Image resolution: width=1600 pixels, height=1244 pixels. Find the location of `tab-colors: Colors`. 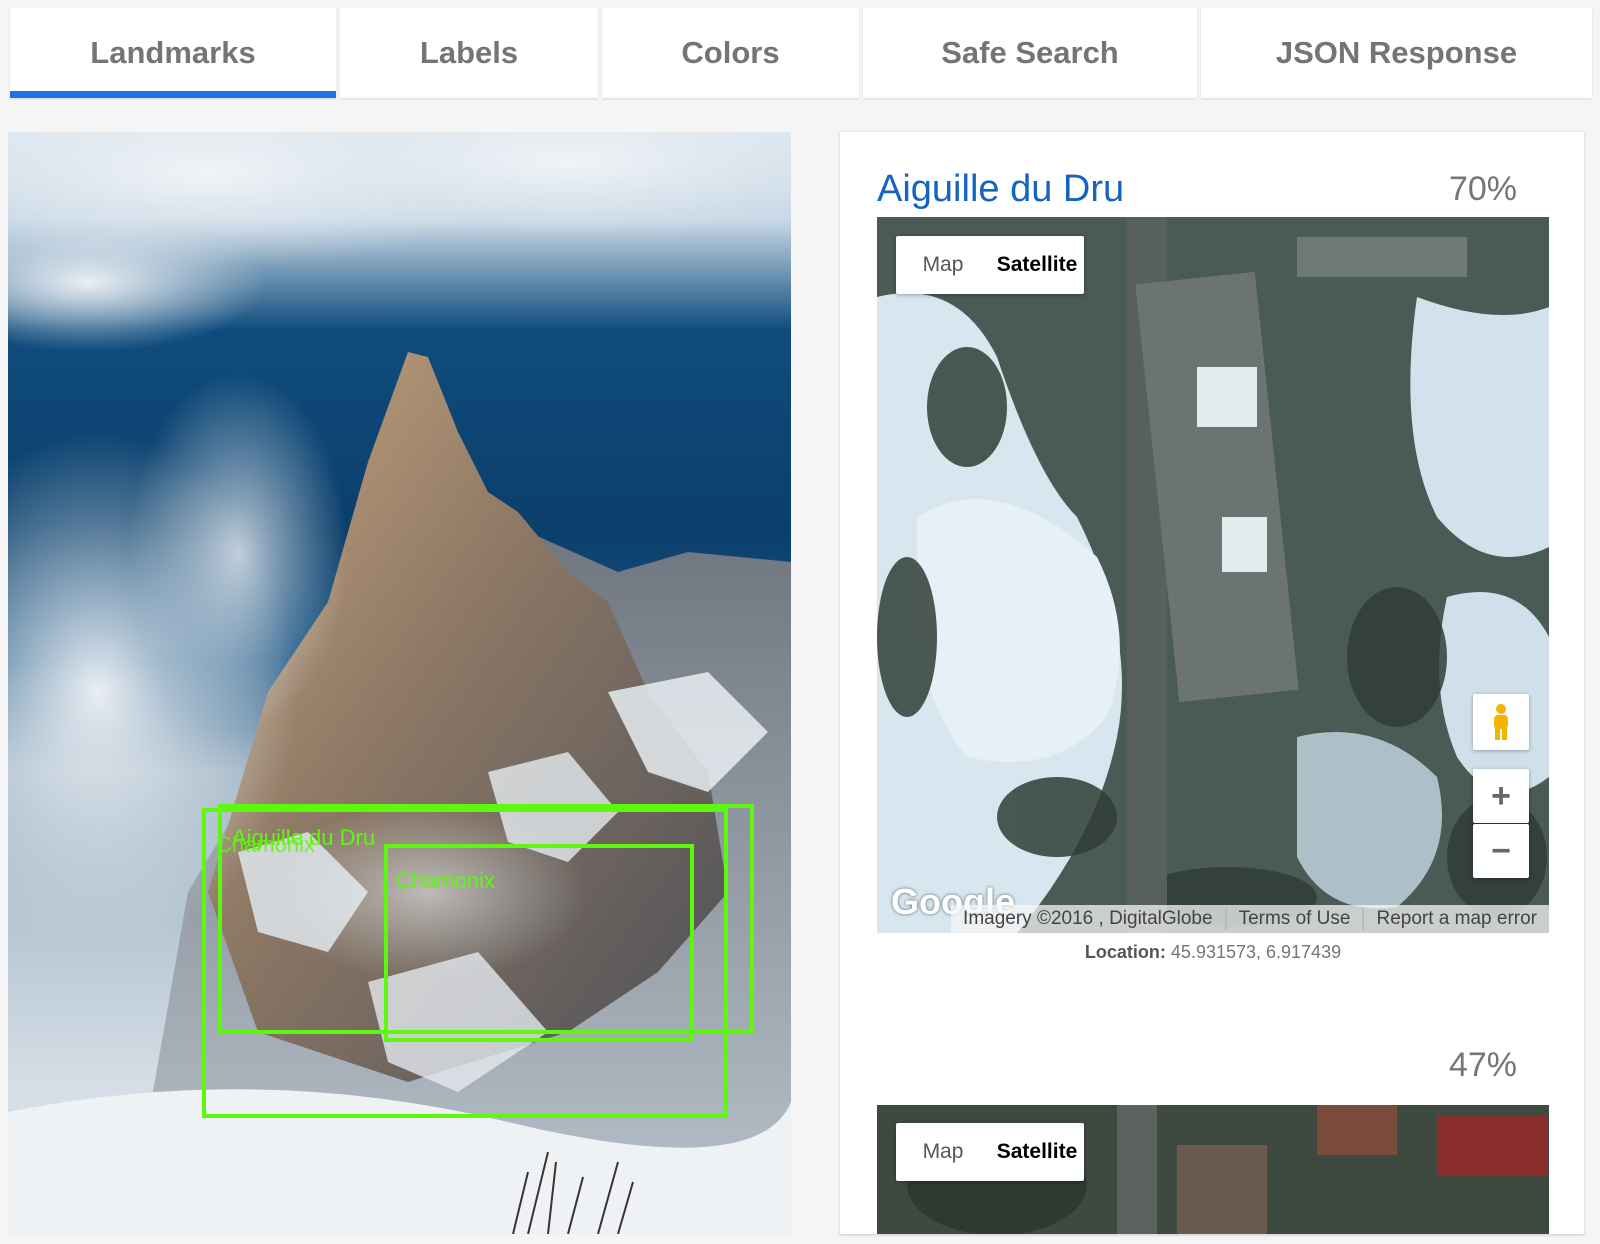

tab-colors: Colors is located at coordinates (730, 53).